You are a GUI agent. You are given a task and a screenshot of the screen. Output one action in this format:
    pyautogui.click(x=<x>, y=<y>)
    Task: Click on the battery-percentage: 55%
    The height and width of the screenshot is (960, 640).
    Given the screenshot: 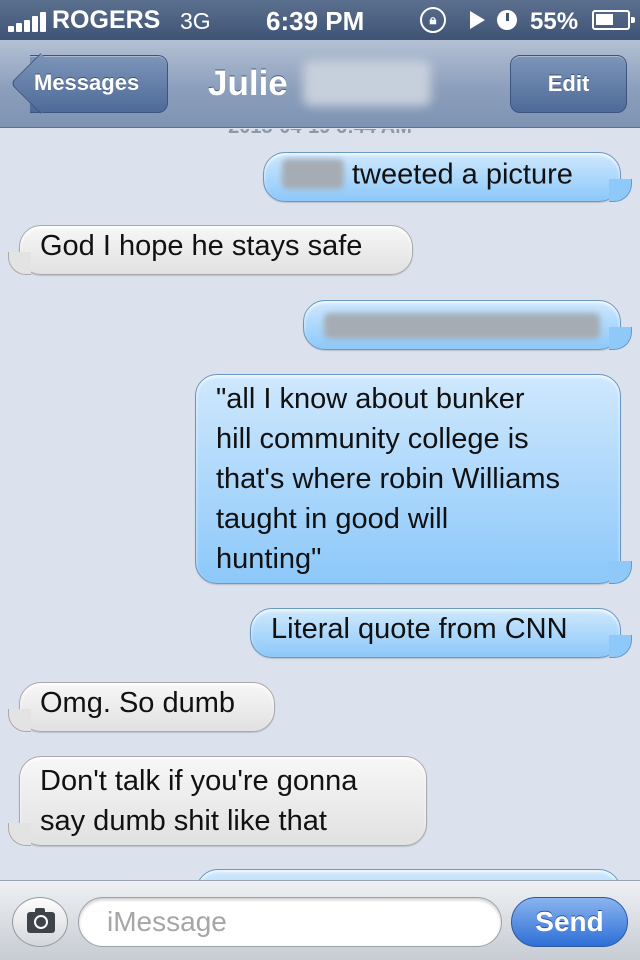 What is the action you would take?
    pyautogui.click(x=554, y=21)
    